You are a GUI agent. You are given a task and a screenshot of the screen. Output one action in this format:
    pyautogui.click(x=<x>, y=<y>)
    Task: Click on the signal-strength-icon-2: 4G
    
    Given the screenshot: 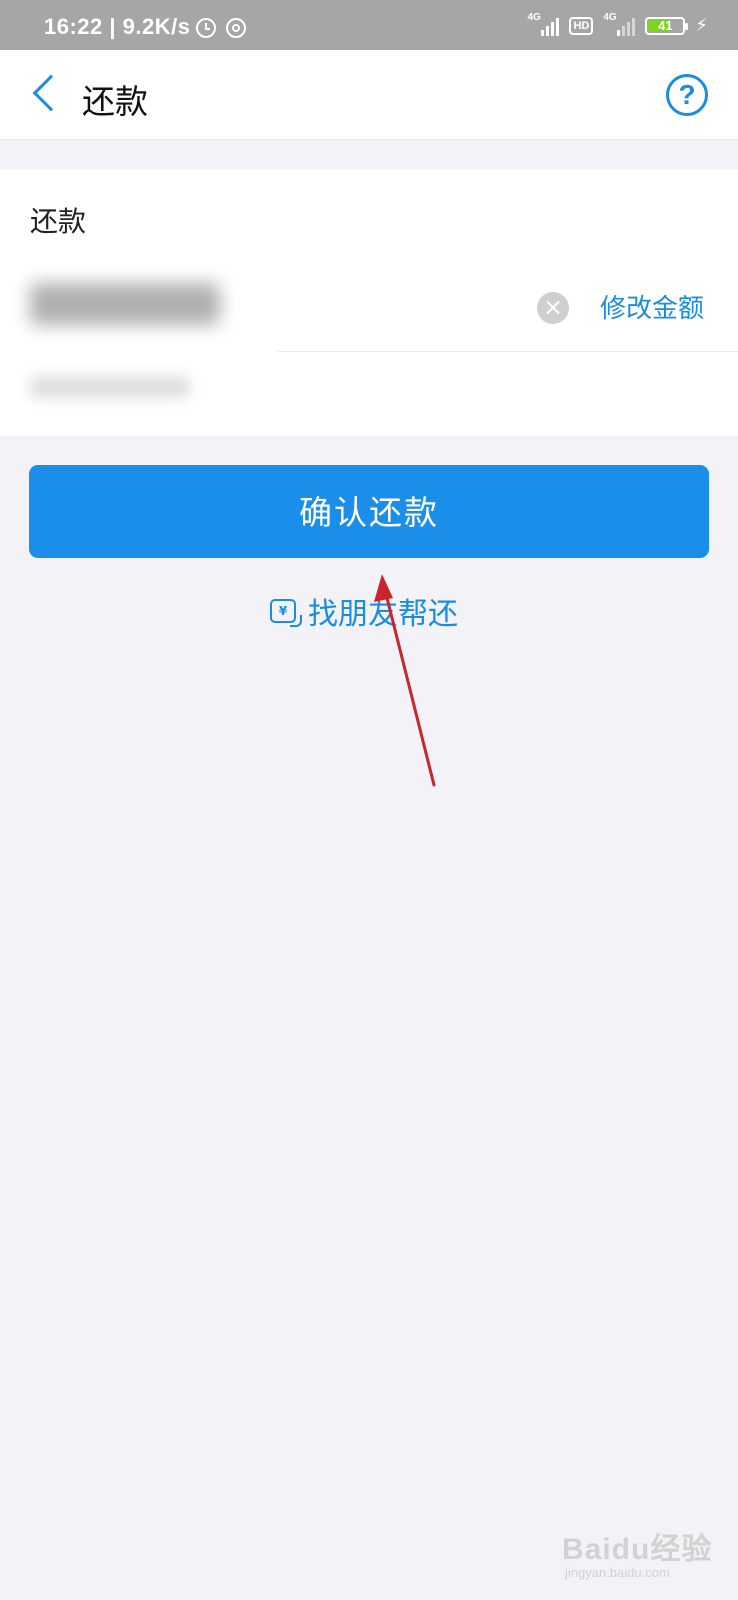 What is the action you would take?
    pyautogui.click(x=619, y=24)
    